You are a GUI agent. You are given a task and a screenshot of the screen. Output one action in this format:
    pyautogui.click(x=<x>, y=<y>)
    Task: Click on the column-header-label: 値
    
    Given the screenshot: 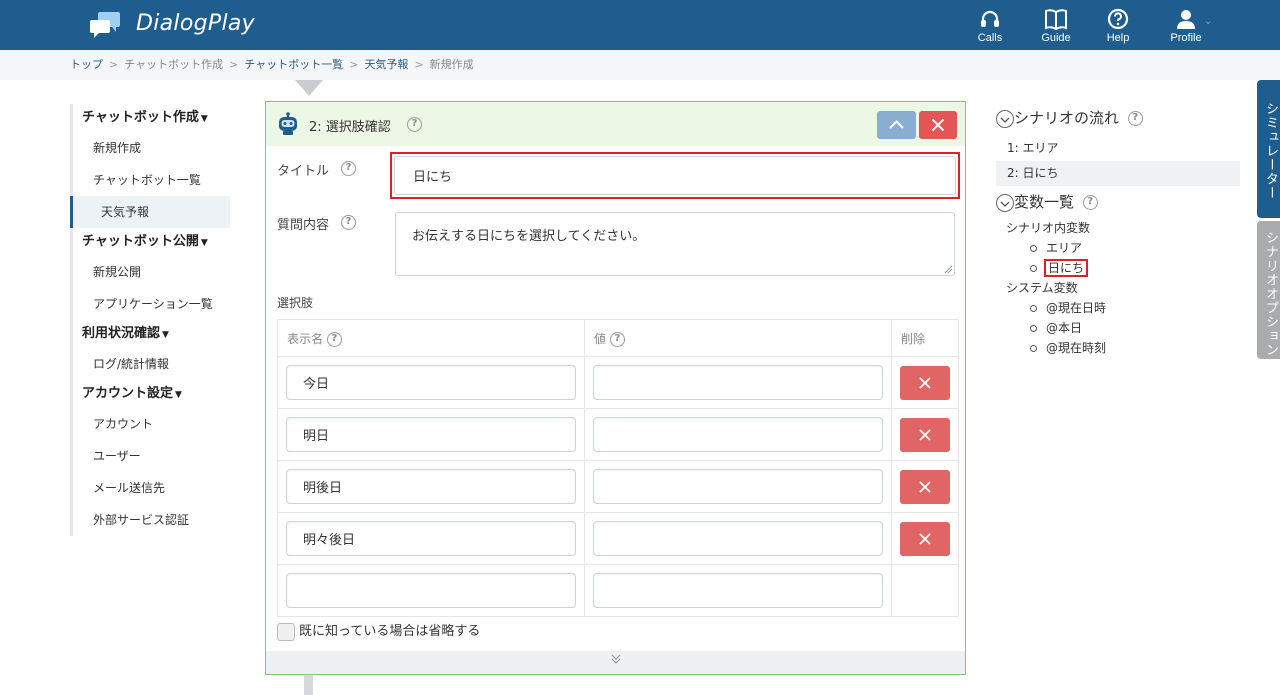 What is the action you would take?
    pyautogui.click(x=600, y=338)
    